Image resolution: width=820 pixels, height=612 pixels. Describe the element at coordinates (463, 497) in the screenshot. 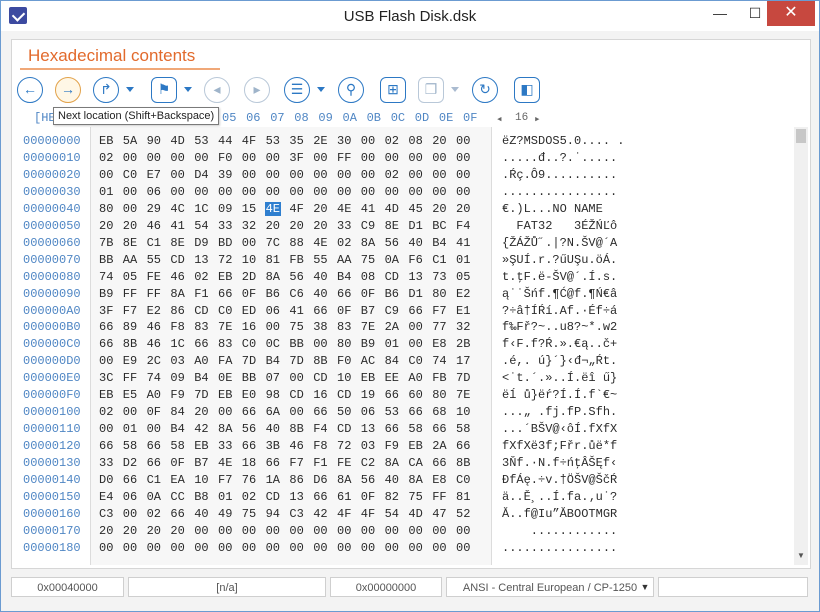

I see `hex-byte: 81` at that location.